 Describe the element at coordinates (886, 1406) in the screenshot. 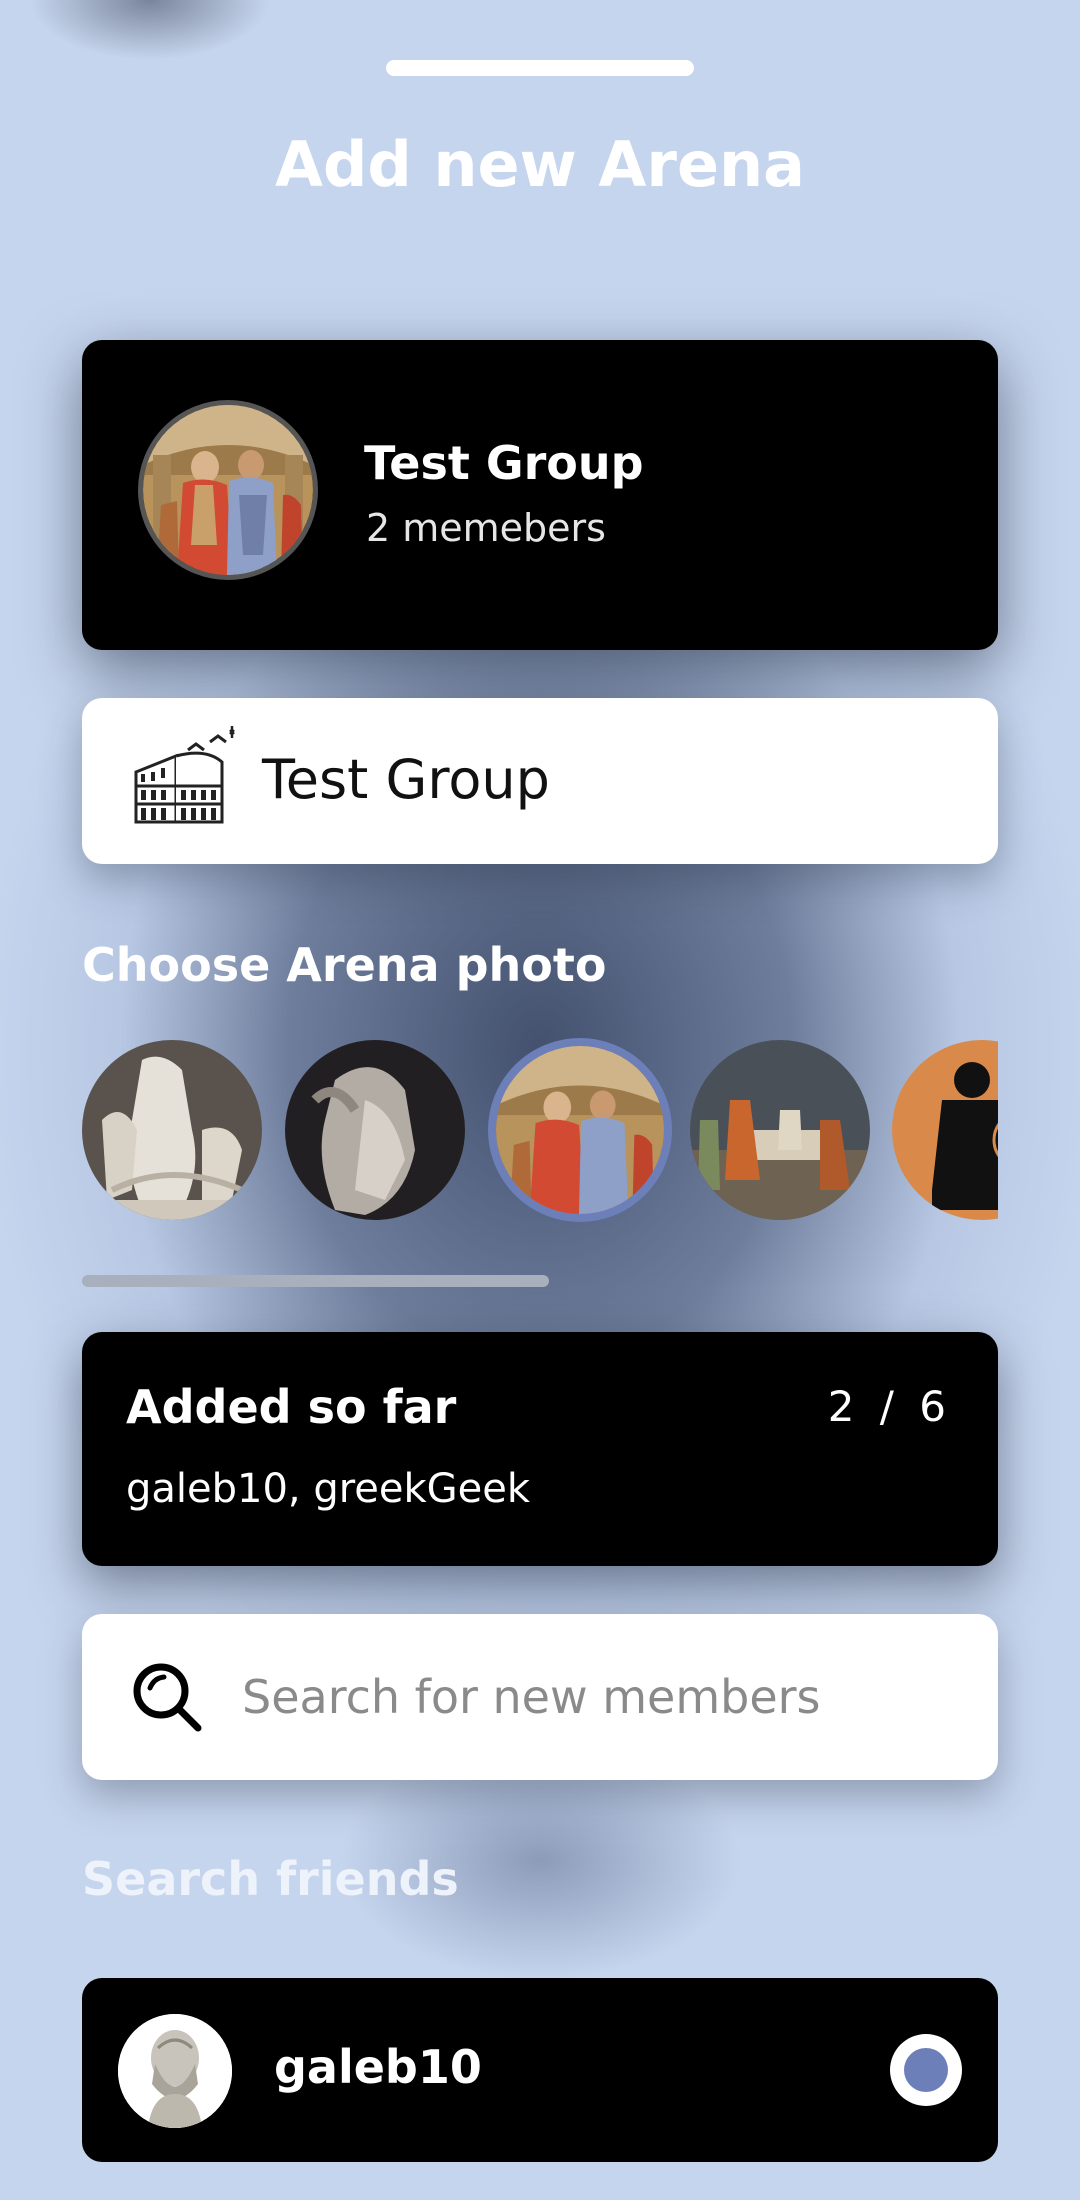

I see `member-count-badge: 2 / 6` at that location.